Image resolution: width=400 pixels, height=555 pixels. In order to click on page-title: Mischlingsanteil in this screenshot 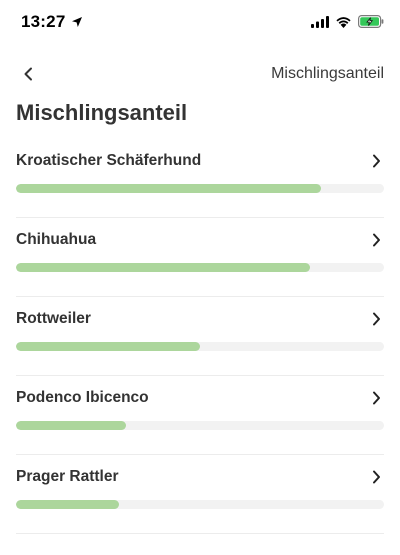, I will do `click(102, 112)`.